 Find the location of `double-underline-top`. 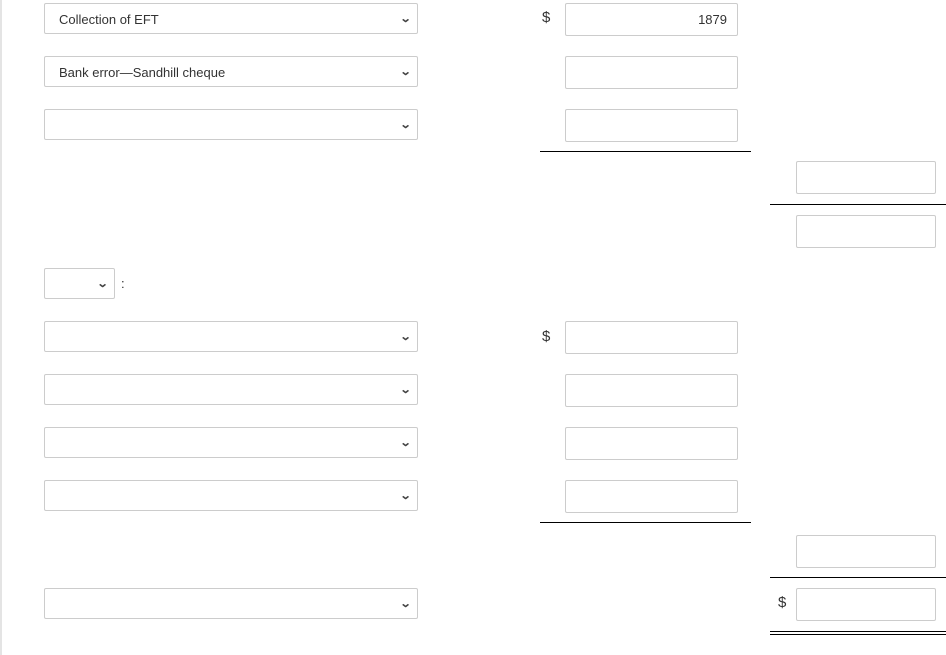

double-underline-top is located at coordinates (858, 631).